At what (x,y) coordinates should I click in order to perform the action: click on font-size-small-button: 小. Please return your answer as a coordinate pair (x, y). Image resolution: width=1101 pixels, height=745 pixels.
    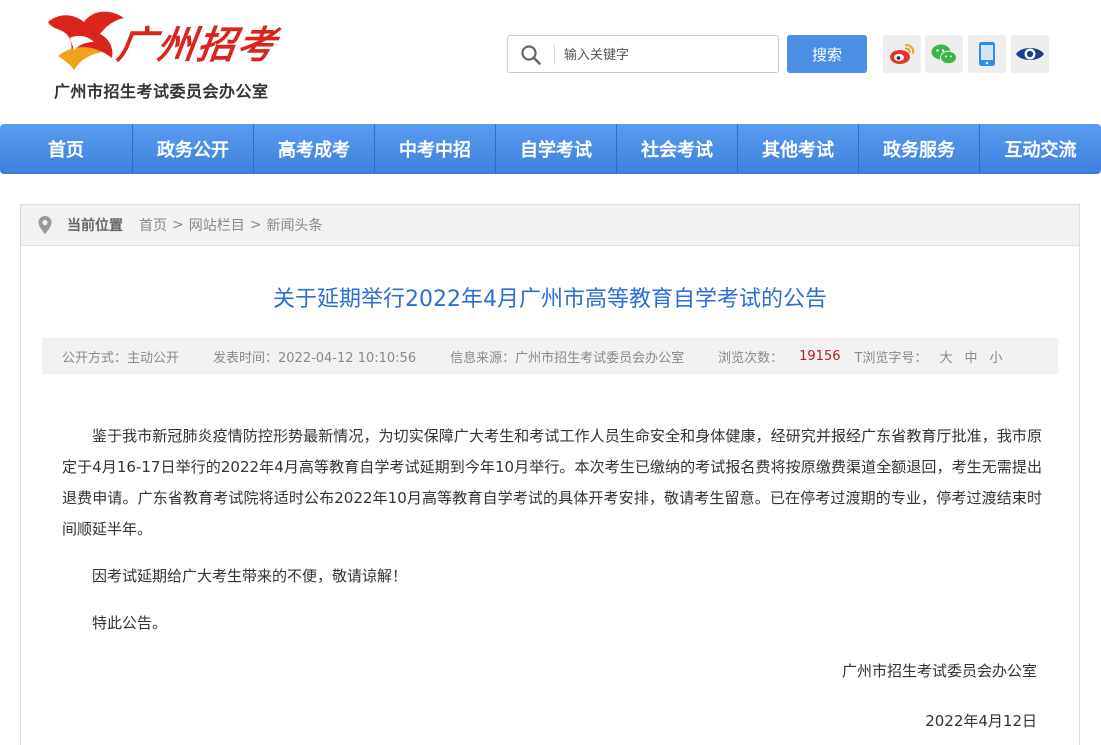
    Looking at the image, I should click on (995, 356).